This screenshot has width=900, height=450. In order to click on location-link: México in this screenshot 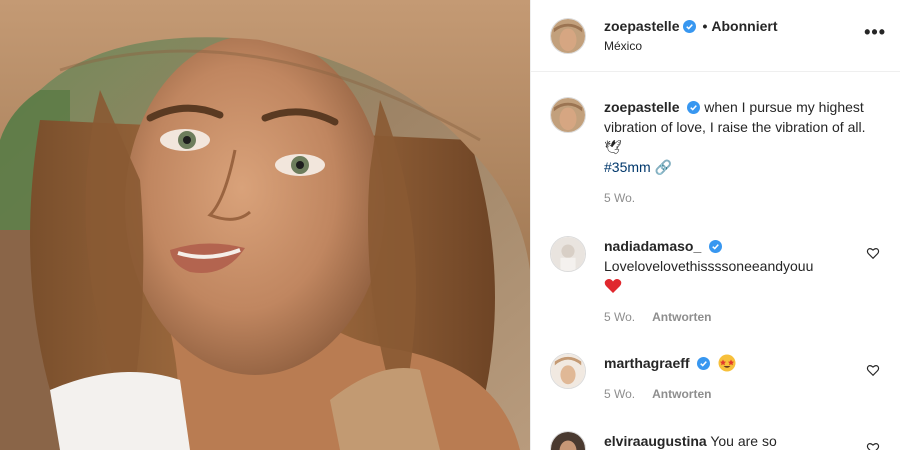, I will do `click(691, 46)`.